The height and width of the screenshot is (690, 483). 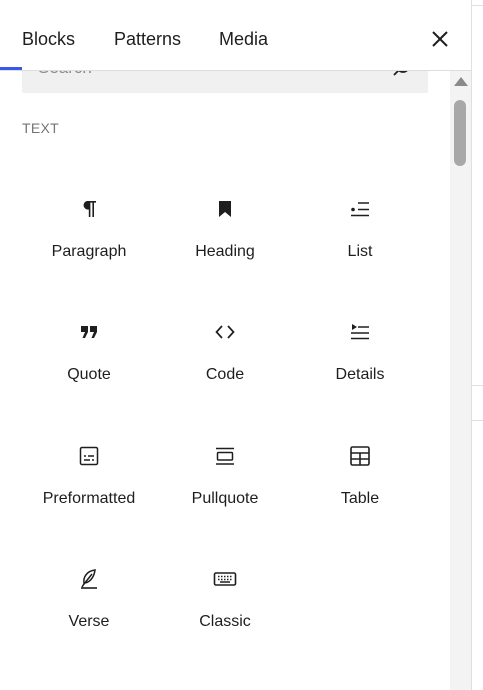 What do you see at coordinates (89, 621) in the screenshot?
I see `block-label: Verse` at bounding box center [89, 621].